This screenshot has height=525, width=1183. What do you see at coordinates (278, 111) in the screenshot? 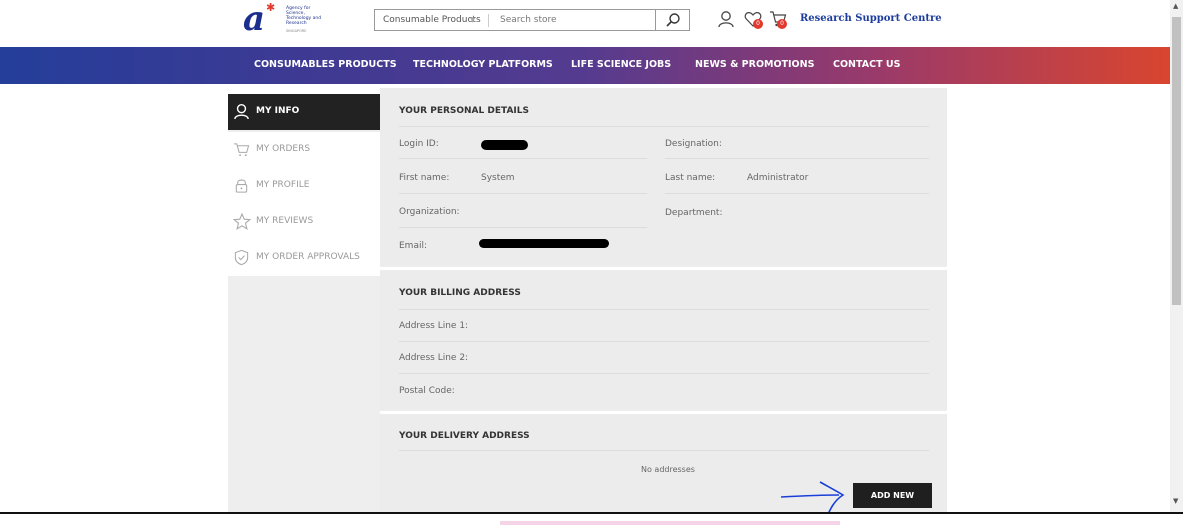
I see `sidebar-item-label: MY INFO` at bounding box center [278, 111].